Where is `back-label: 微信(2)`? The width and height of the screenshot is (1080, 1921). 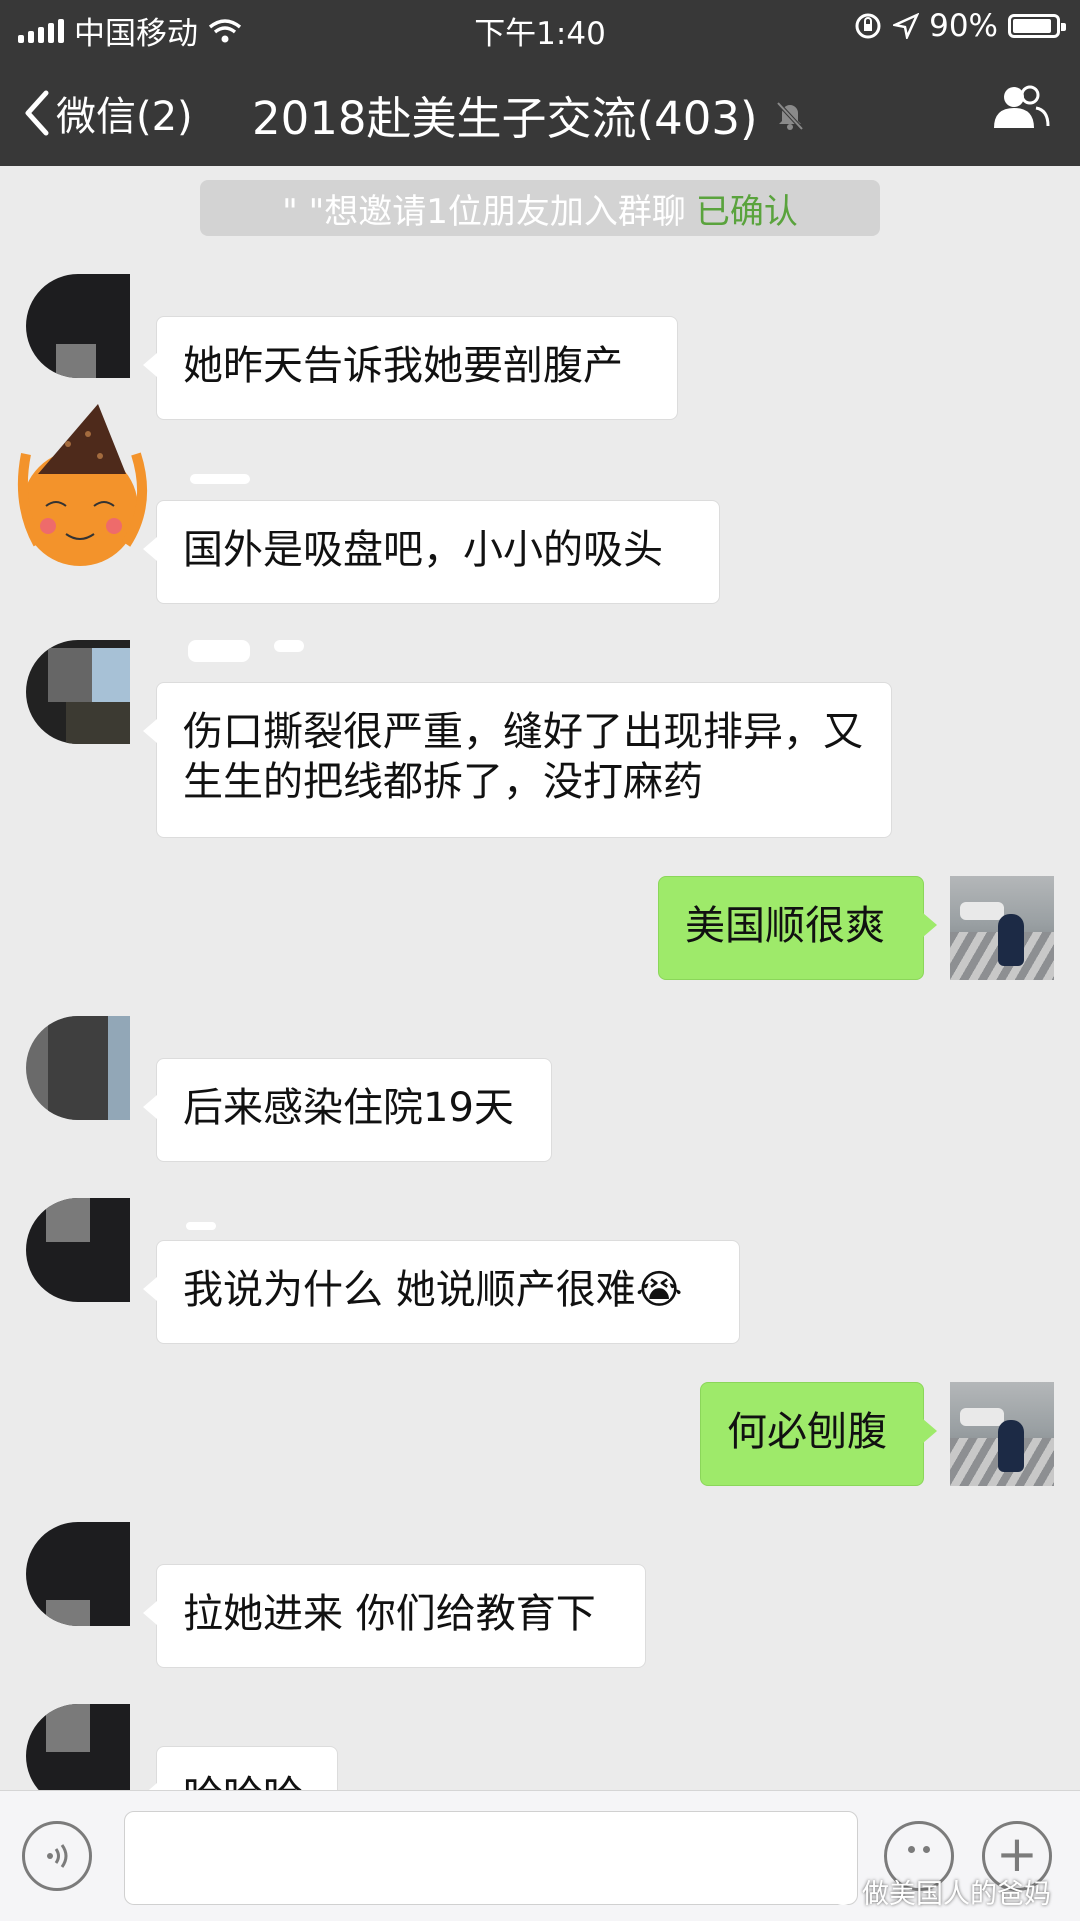 back-label: 微信(2) is located at coordinates (124, 117).